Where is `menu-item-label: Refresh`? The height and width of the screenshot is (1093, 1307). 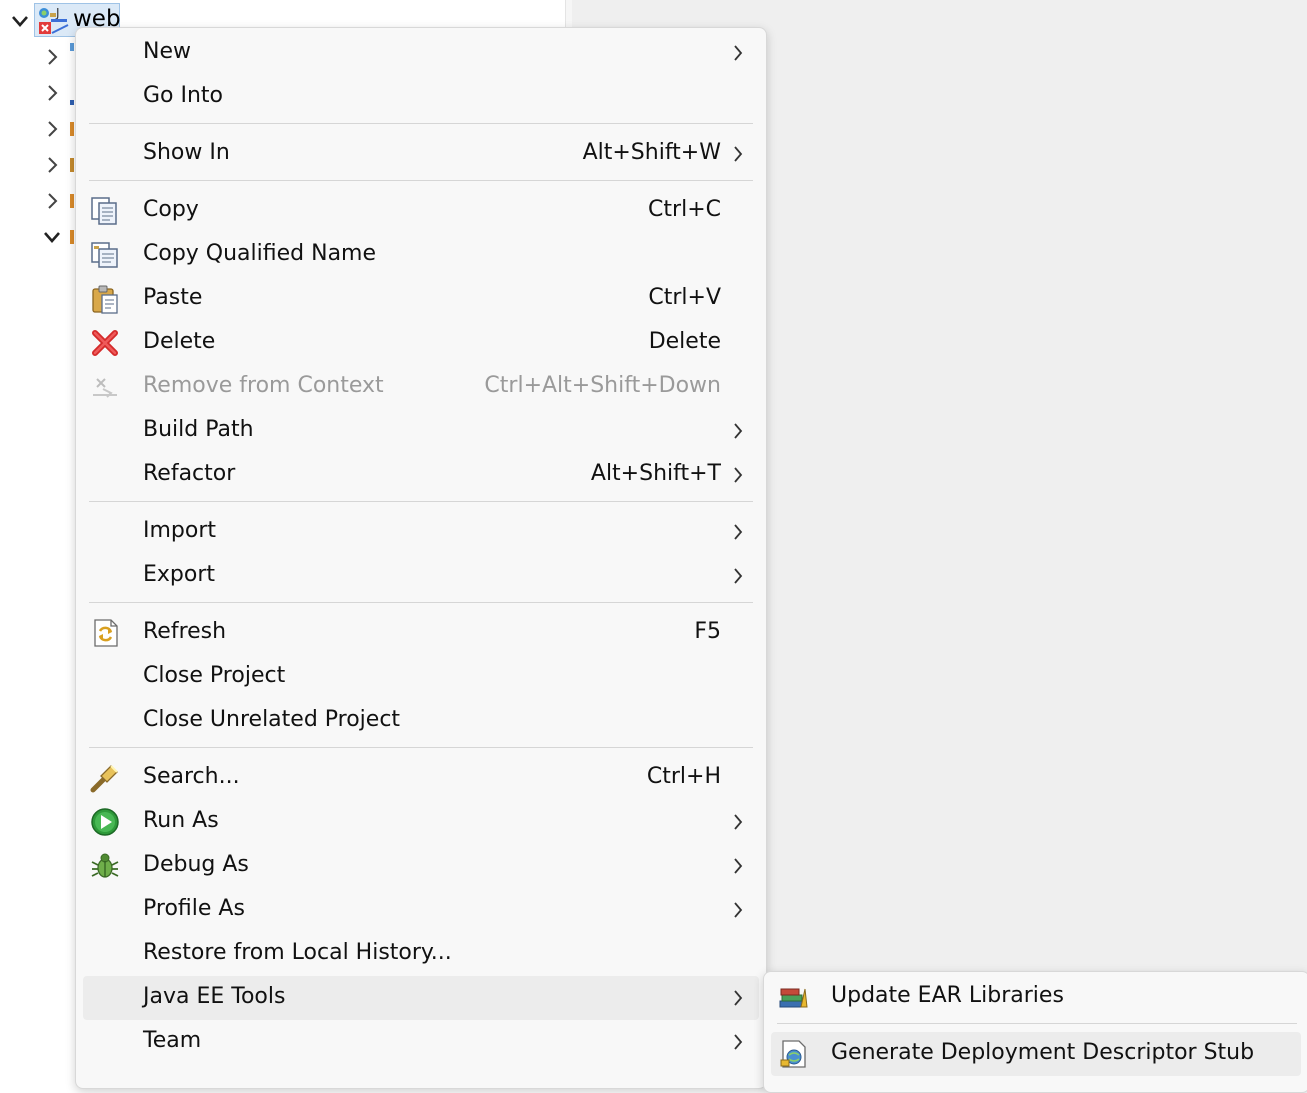 menu-item-label: Refresh is located at coordinates (185, 631).